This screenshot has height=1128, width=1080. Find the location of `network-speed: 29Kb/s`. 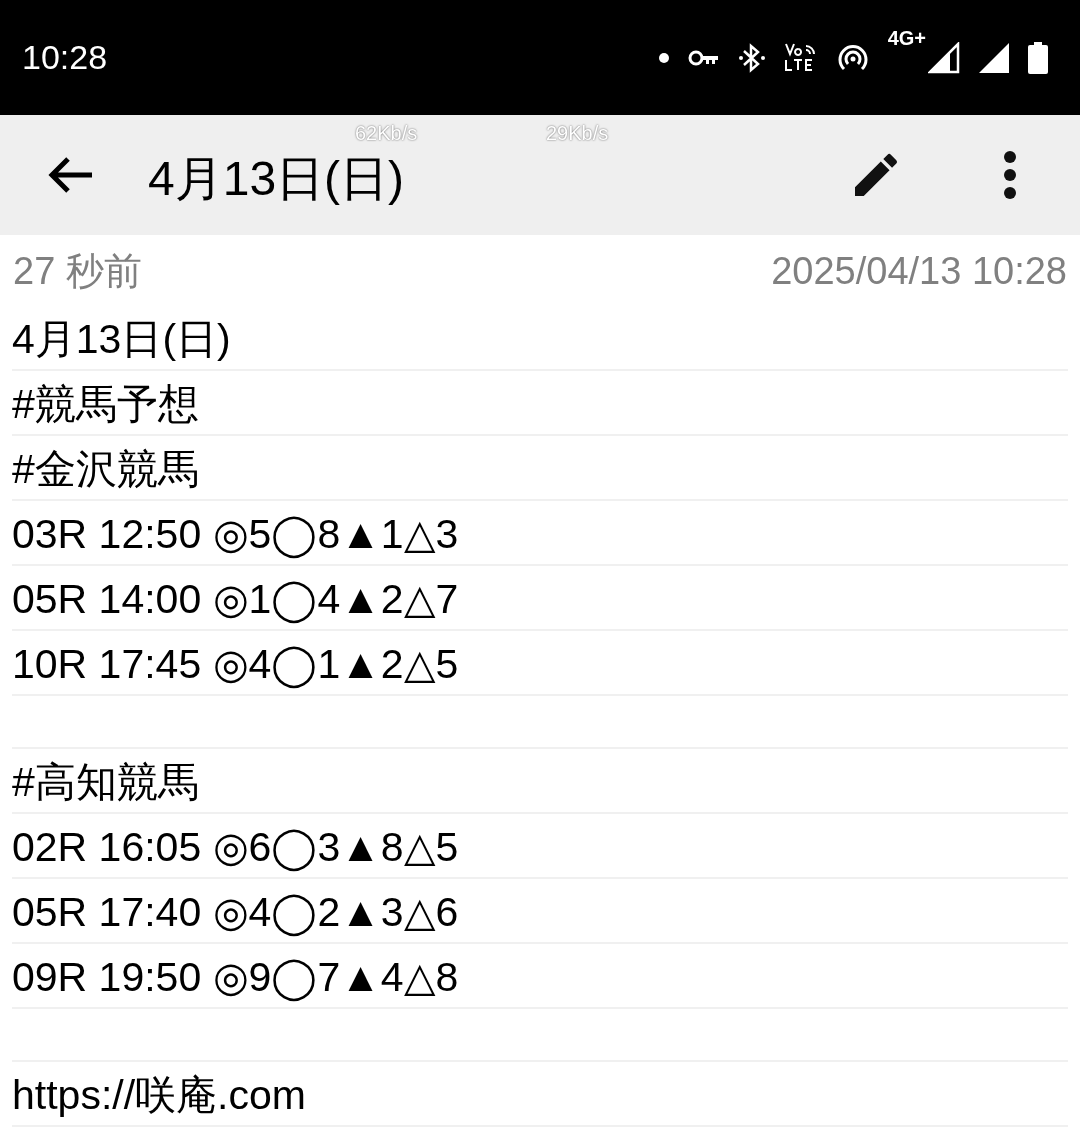

network-speed: 29Kb/s is located at coordinates (577, 133).